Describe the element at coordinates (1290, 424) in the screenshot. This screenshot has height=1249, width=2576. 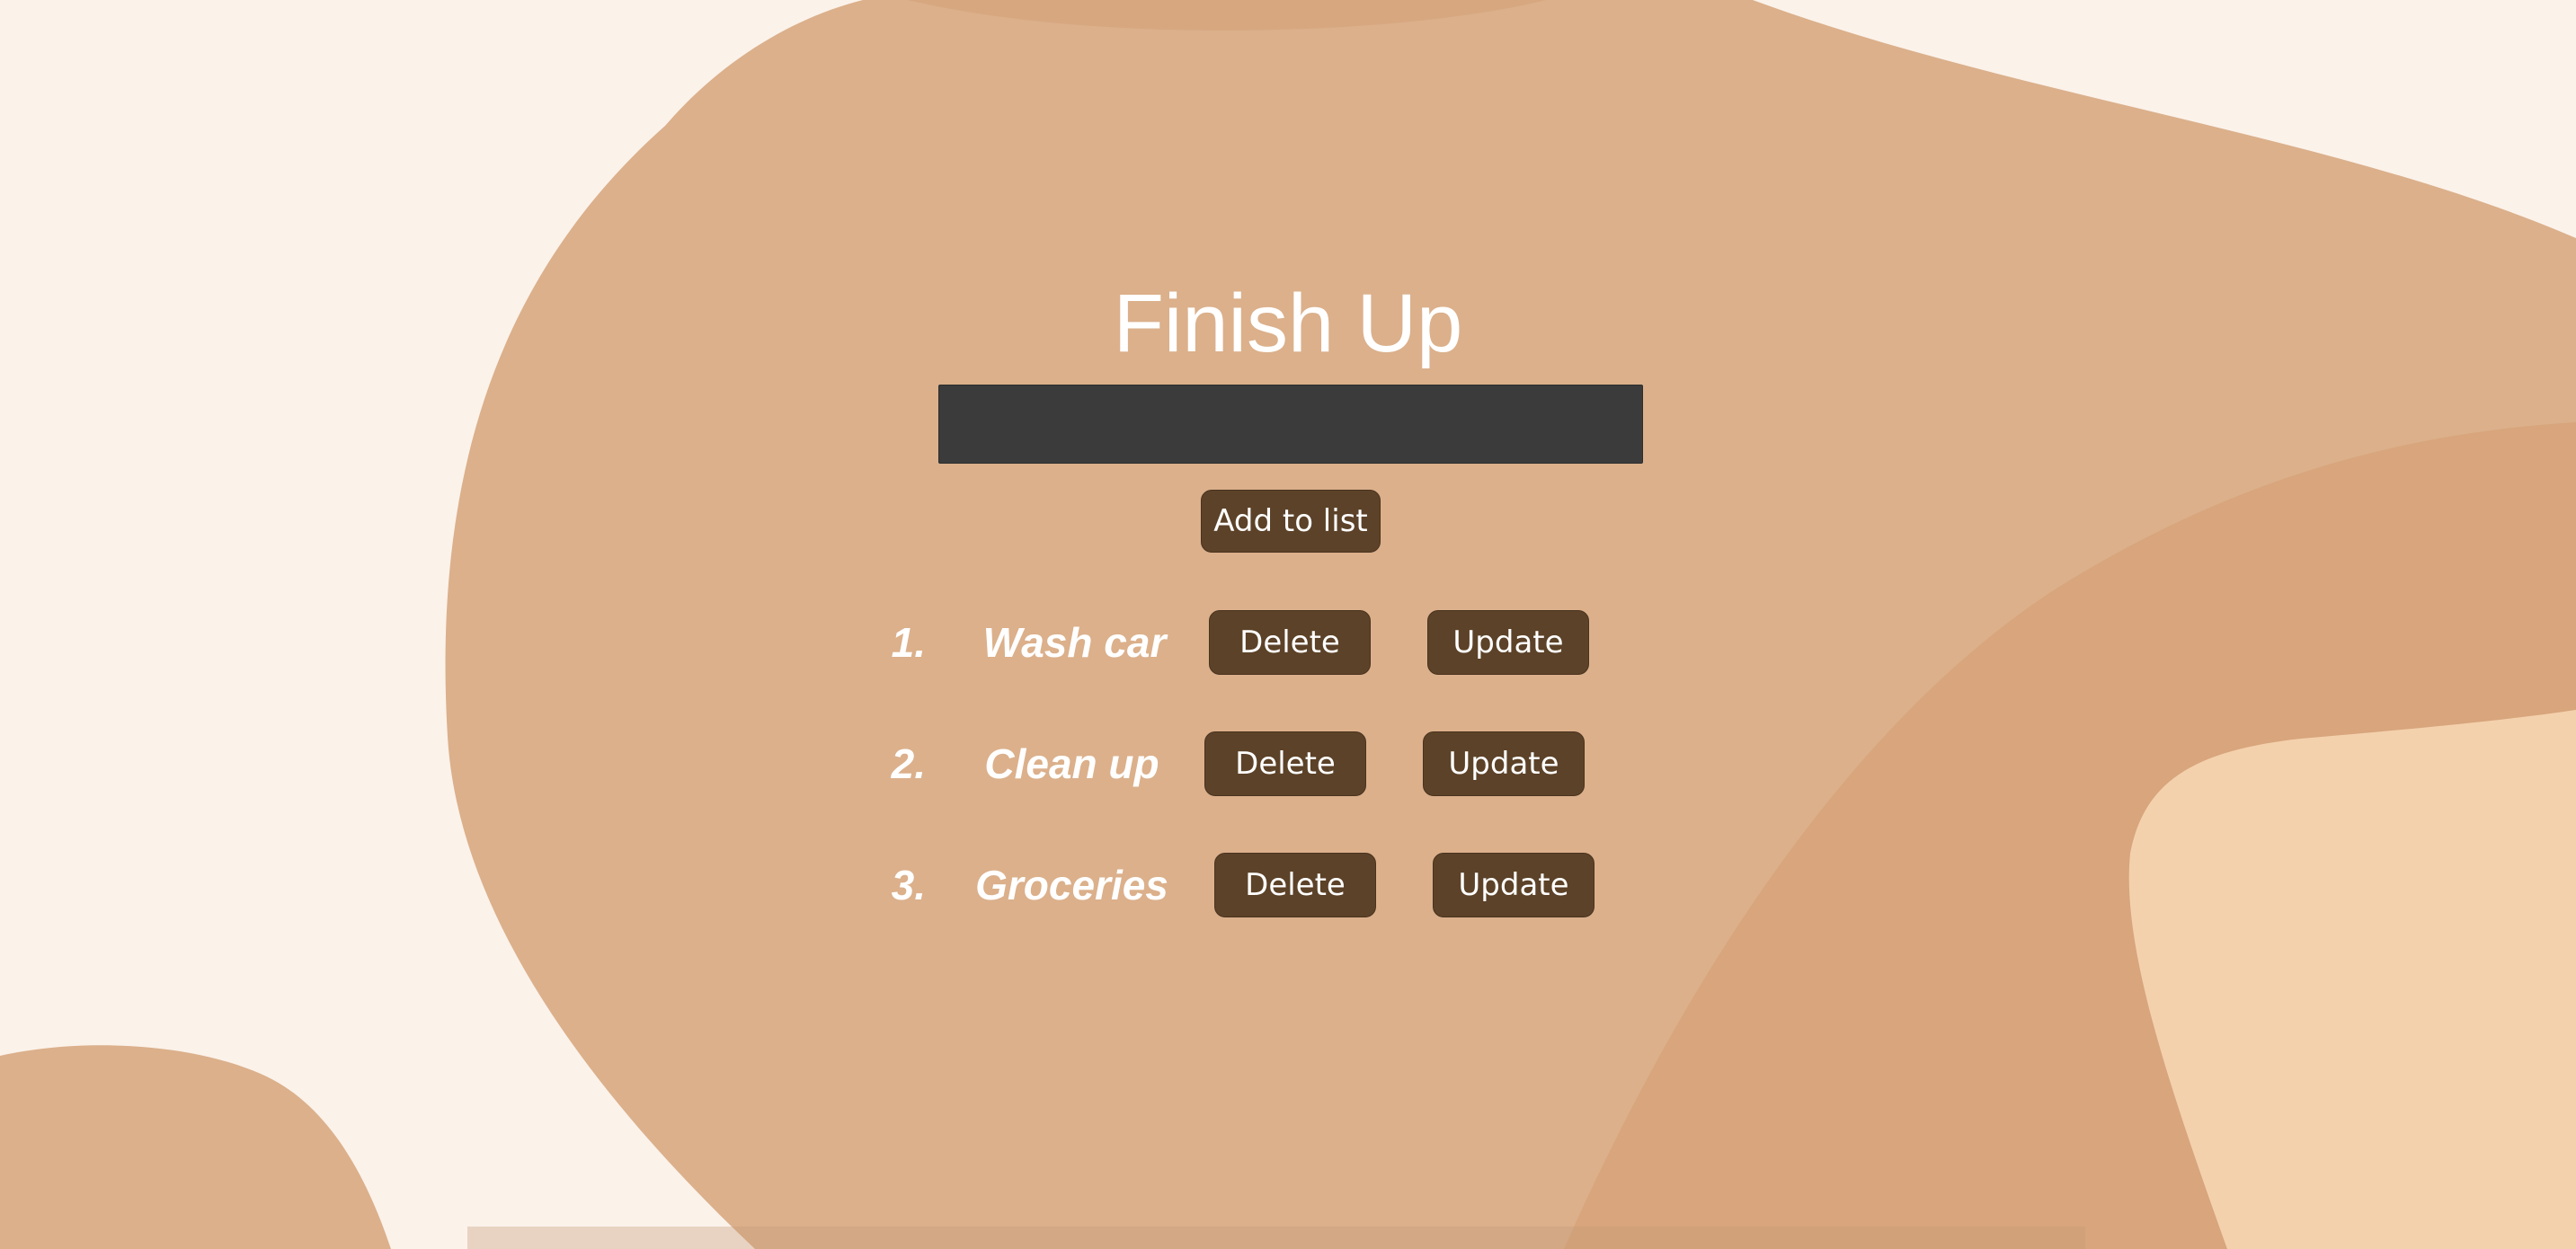
I see `task-input` at that location.